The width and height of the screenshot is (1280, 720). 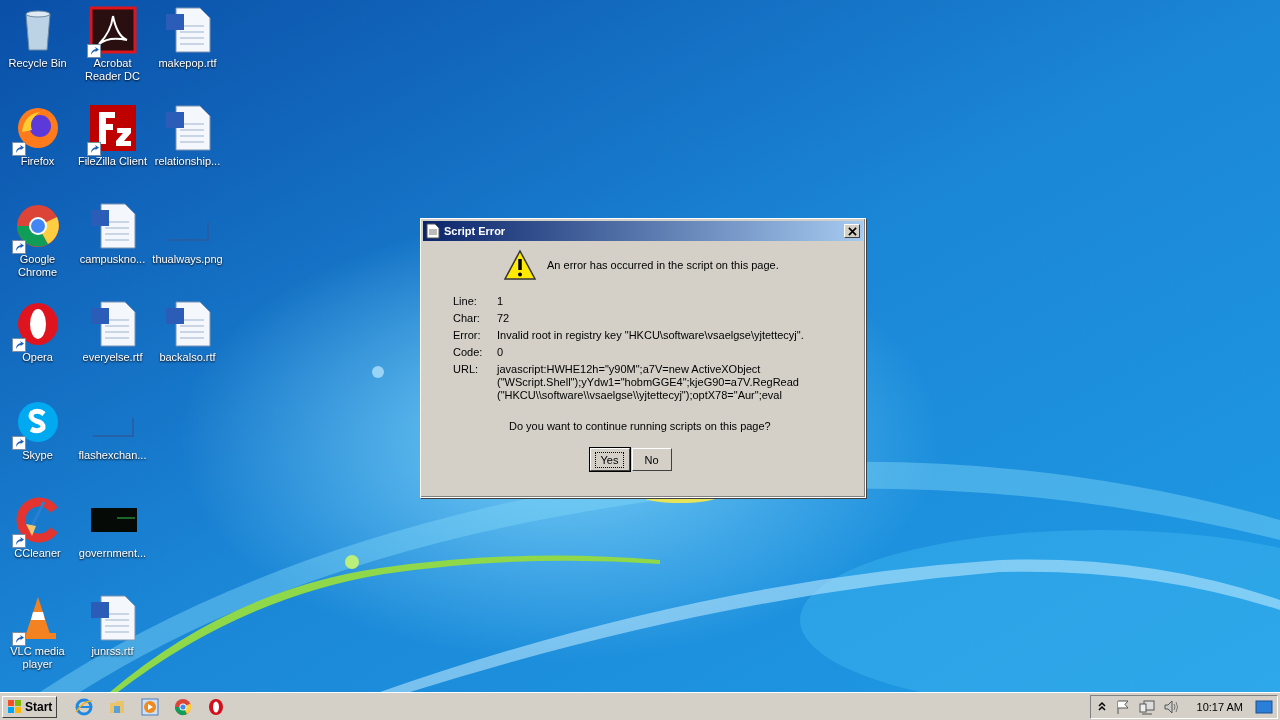 I want to click on speaker-icon, so click(x=1170, y=706).